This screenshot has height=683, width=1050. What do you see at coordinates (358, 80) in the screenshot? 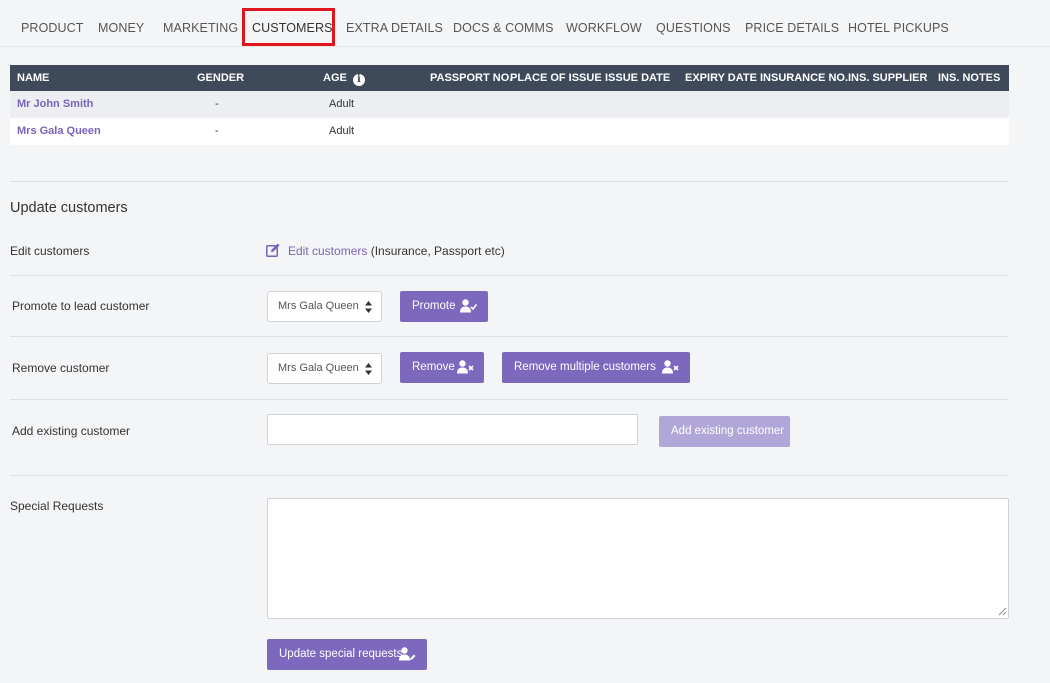
I see `info-icon: i` at bounding box center [358, 80].